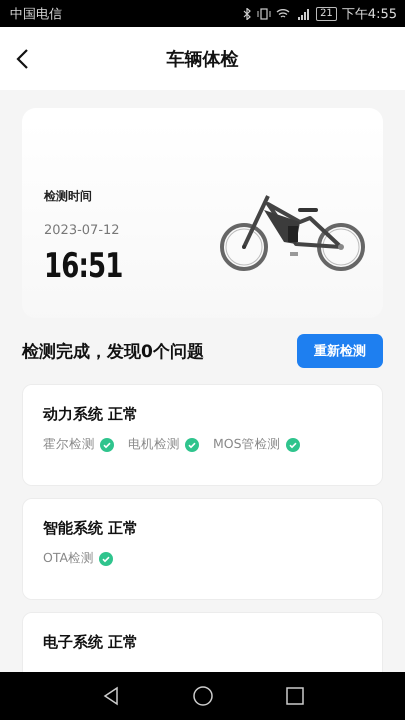 Image resolution: width=405 pixels, height=720 pixels. Describe the element at coordinates (303, 14) in the screenshot. I see `signal-icon` at that location.